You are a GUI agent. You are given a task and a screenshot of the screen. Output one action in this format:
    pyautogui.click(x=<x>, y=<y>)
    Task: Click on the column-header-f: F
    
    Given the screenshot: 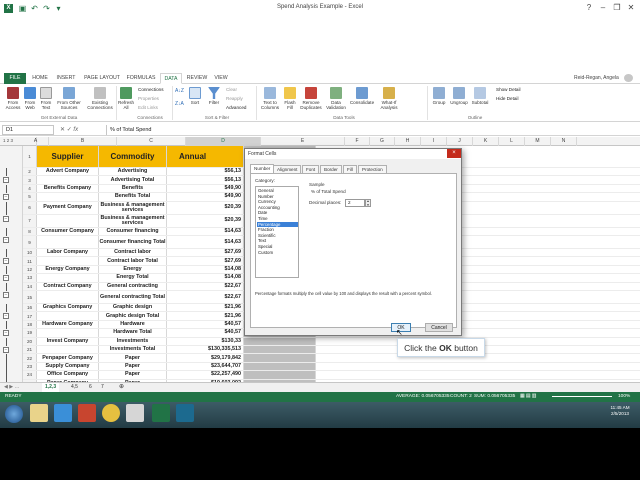 What is the action you would take?
    pyautogui.click(x=357, y=141)
    